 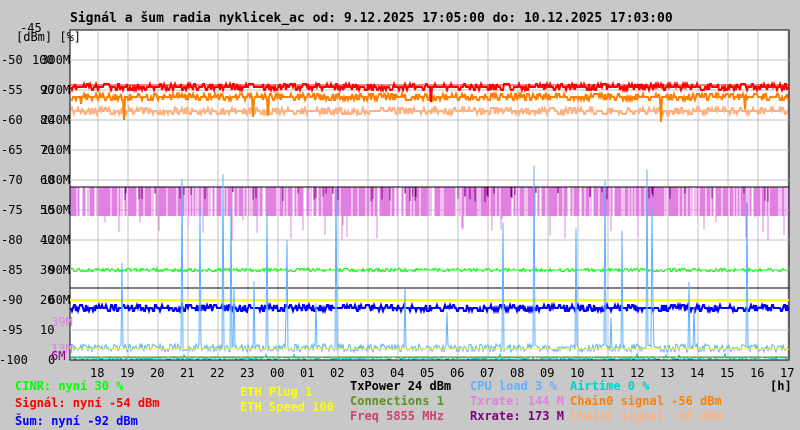 What do you see at coordinates (757, 373) in the screenshot?
I see `x-tick-label: 16` at bounding box center [757, 373].